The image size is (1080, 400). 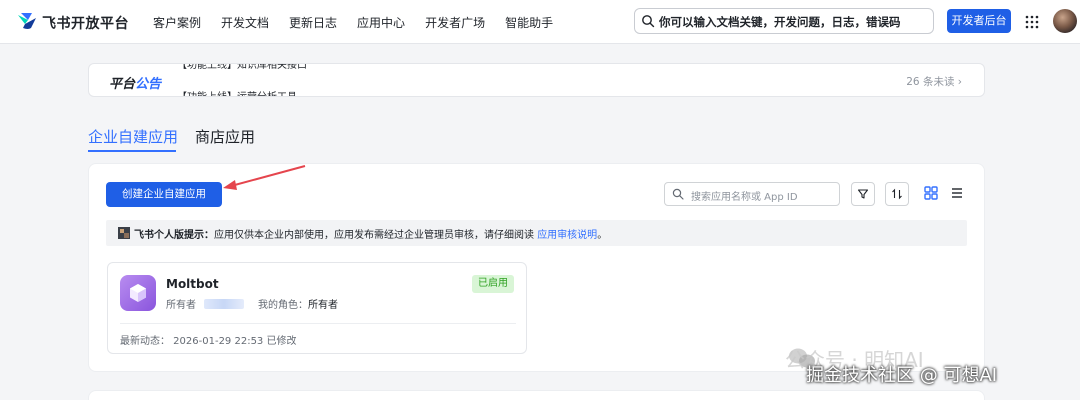 What do you see at coordinates (455, 22) in the screenshot?
I see `nav-dev-plaza: 开发者广场` at bounding box center [455, 22].